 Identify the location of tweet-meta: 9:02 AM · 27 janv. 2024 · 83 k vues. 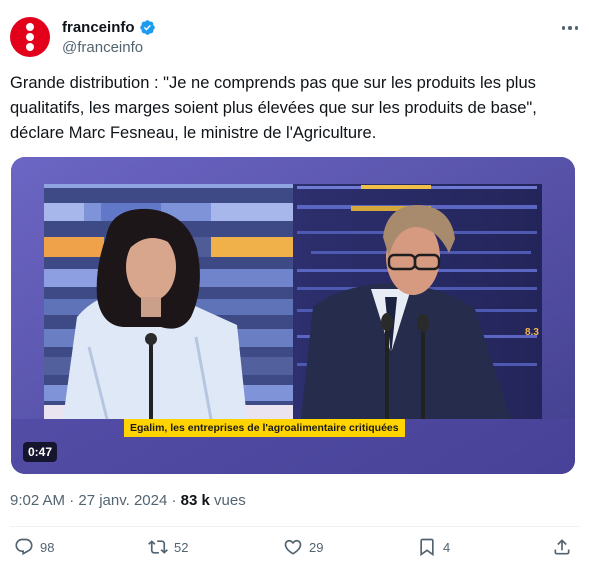
(128, 500).